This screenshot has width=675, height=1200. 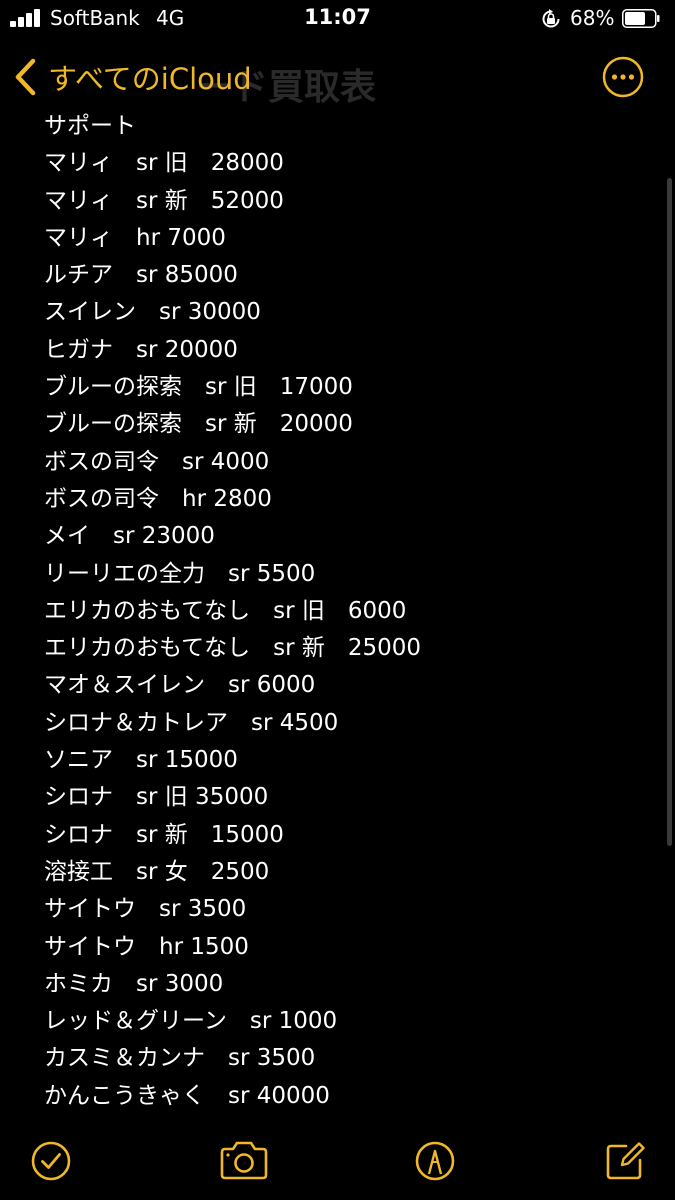 I want to click on checklist-icon, so click(x=51, y=1161).